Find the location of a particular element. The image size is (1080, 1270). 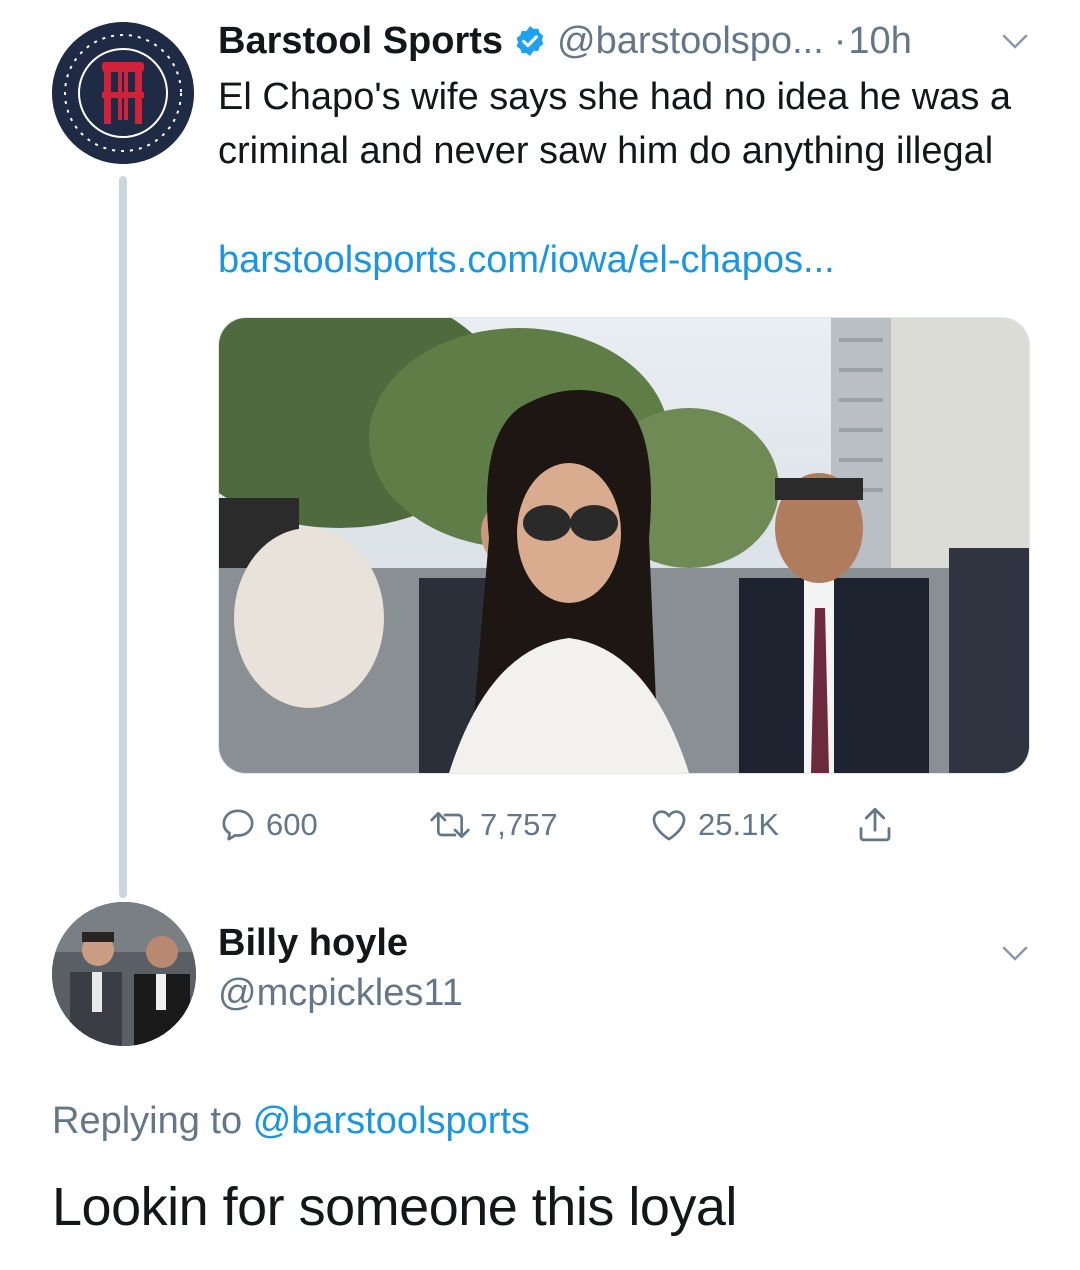

share-action is located at coordinates (875, 825).